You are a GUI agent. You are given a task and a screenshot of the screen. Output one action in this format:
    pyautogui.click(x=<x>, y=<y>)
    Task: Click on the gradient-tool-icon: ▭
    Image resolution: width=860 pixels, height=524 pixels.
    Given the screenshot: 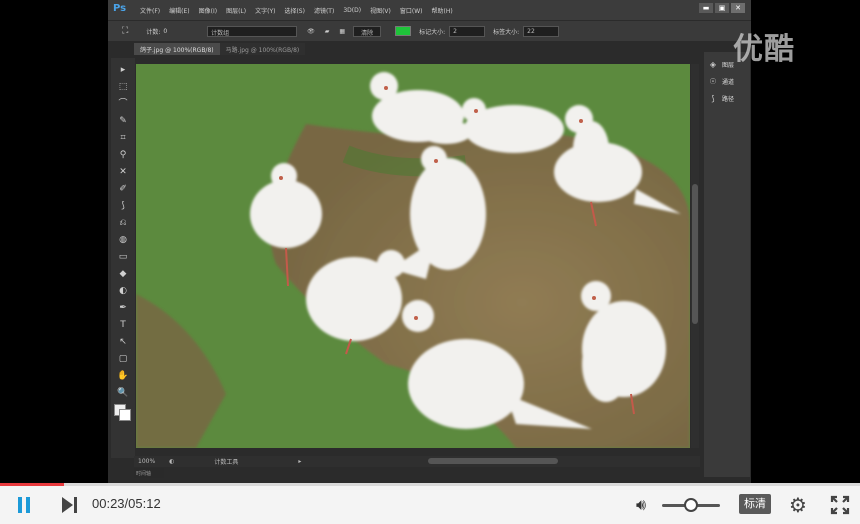 What is the action you would take?
    pyautogui.click(x=123, y=257)
    